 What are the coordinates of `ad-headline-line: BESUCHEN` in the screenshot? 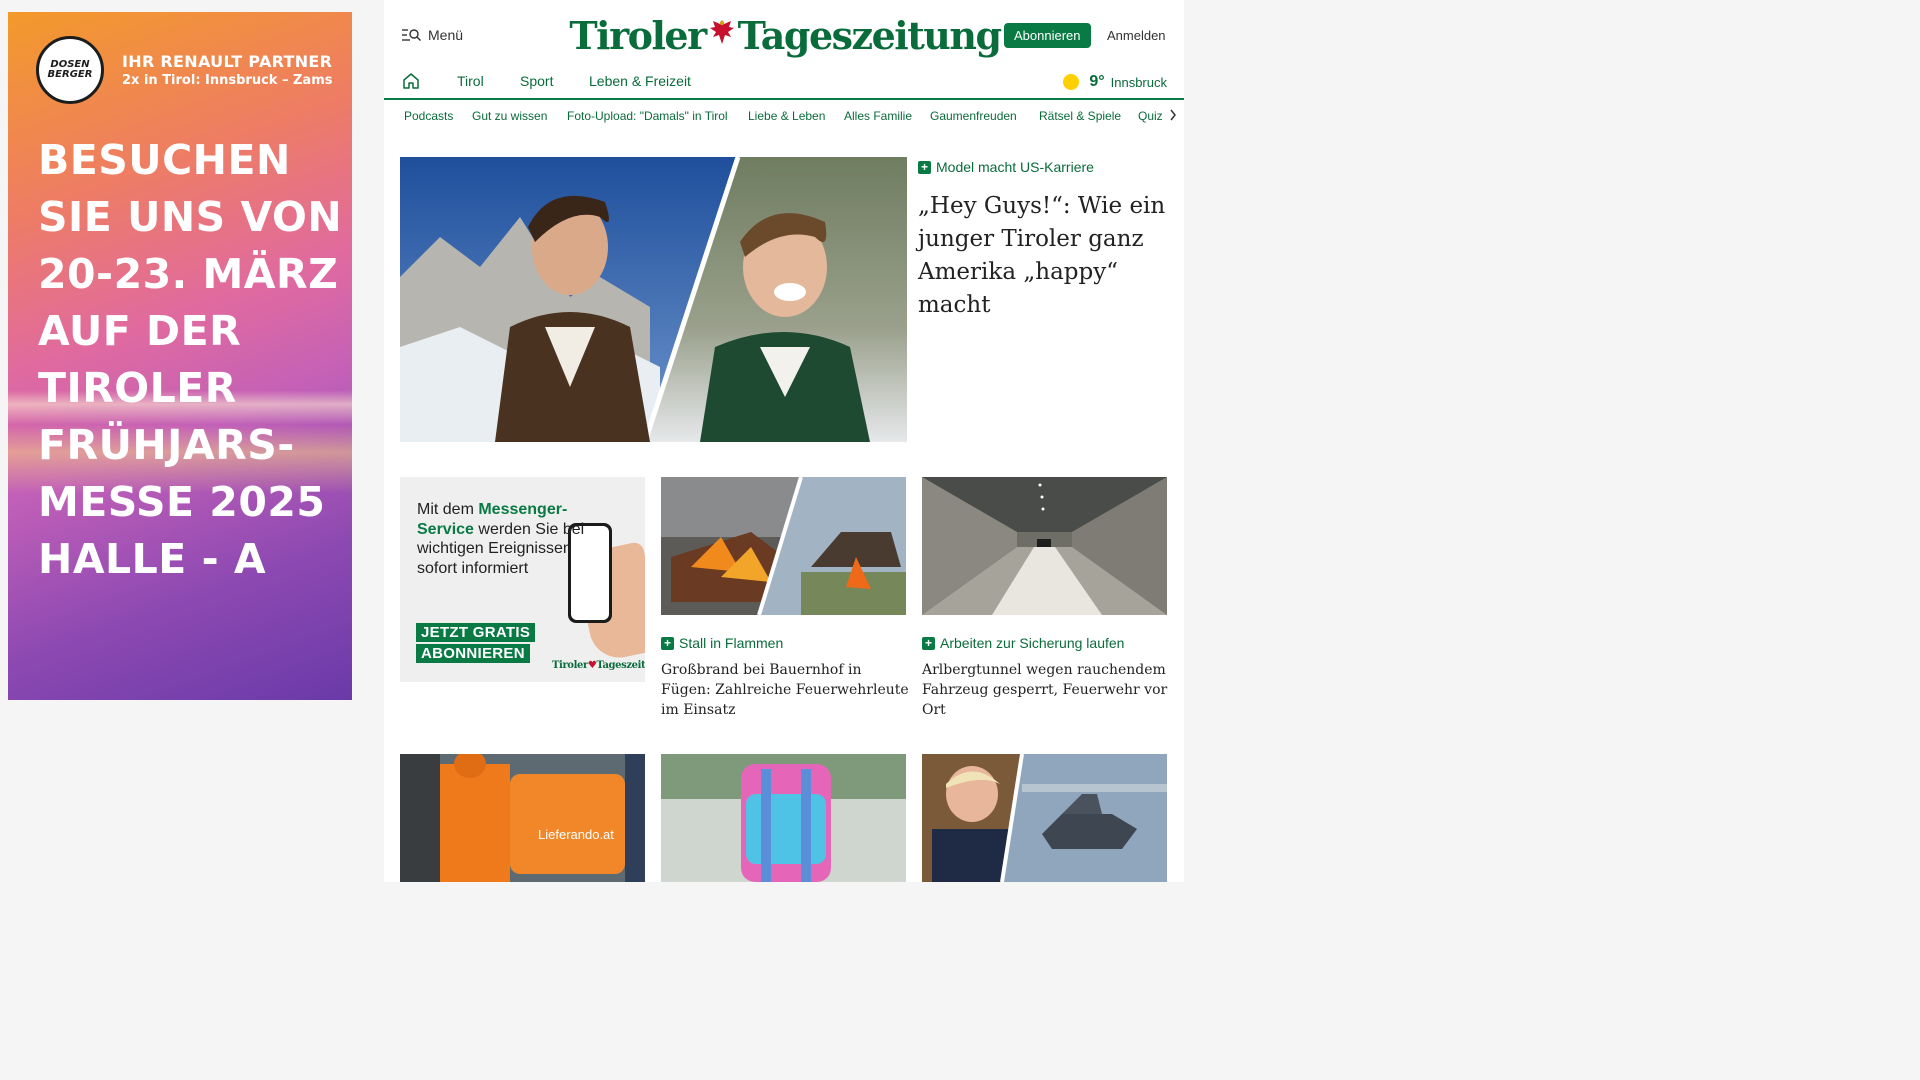 It's located at (164, 160).